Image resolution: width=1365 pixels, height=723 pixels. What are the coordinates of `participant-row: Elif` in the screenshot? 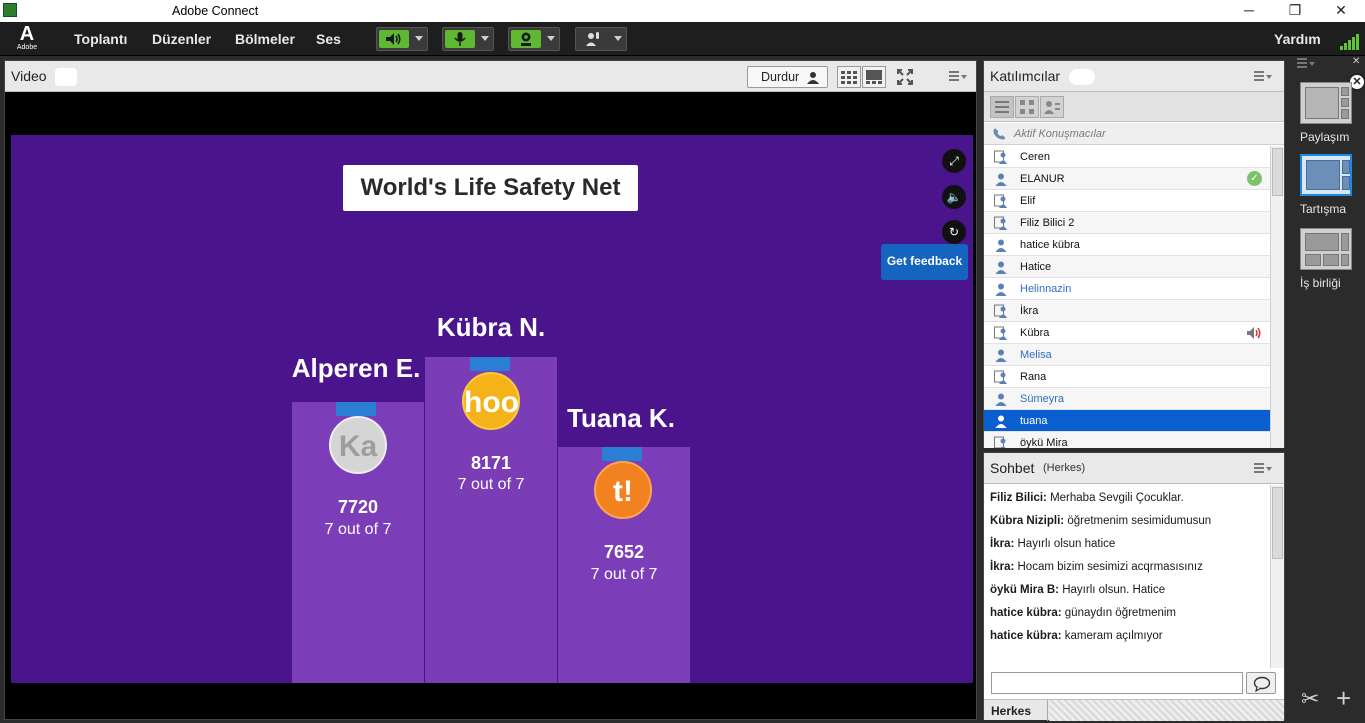 It's located at (1127, 201).